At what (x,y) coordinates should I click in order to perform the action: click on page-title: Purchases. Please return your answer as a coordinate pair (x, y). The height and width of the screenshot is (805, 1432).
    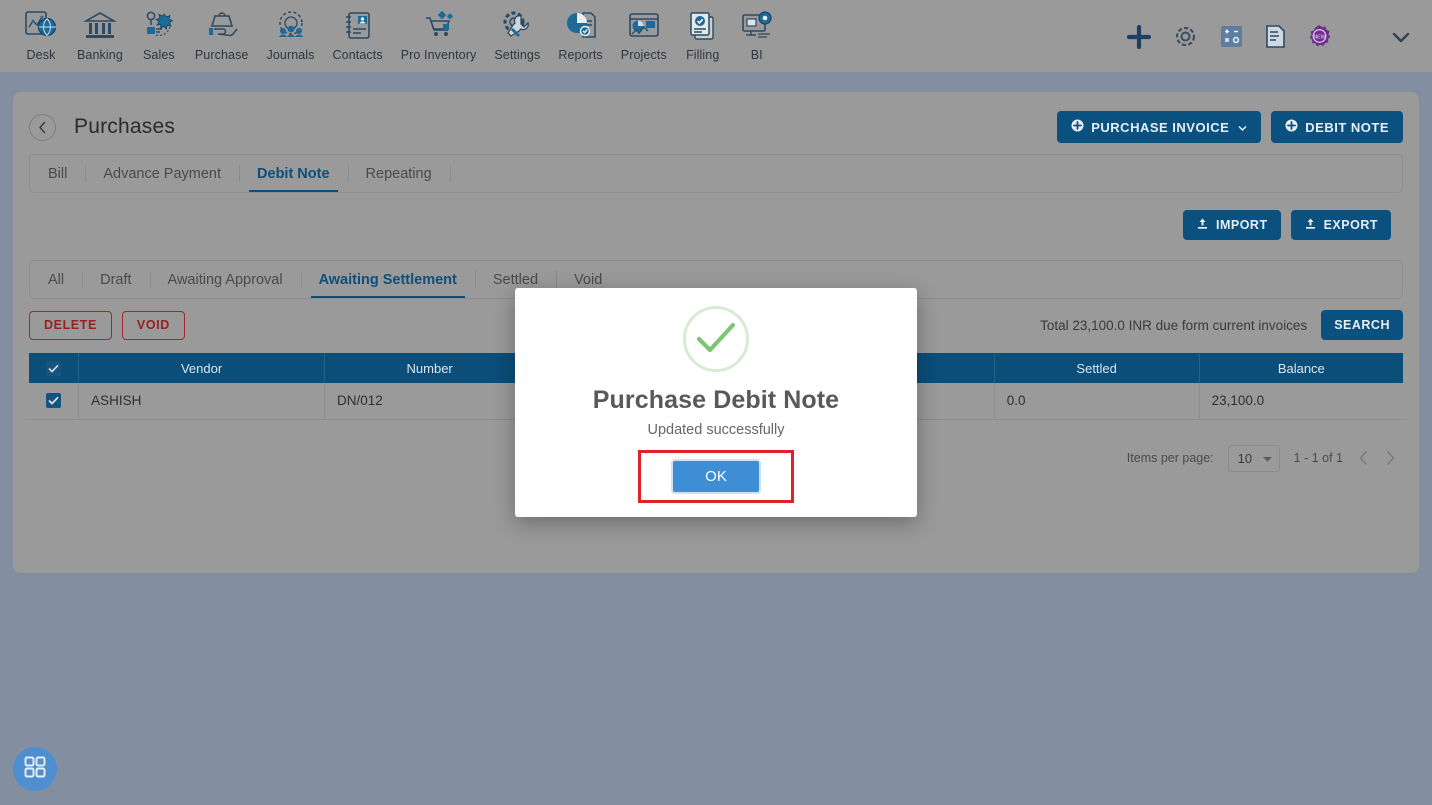
    Looking at the image, I should click on (125, 126).